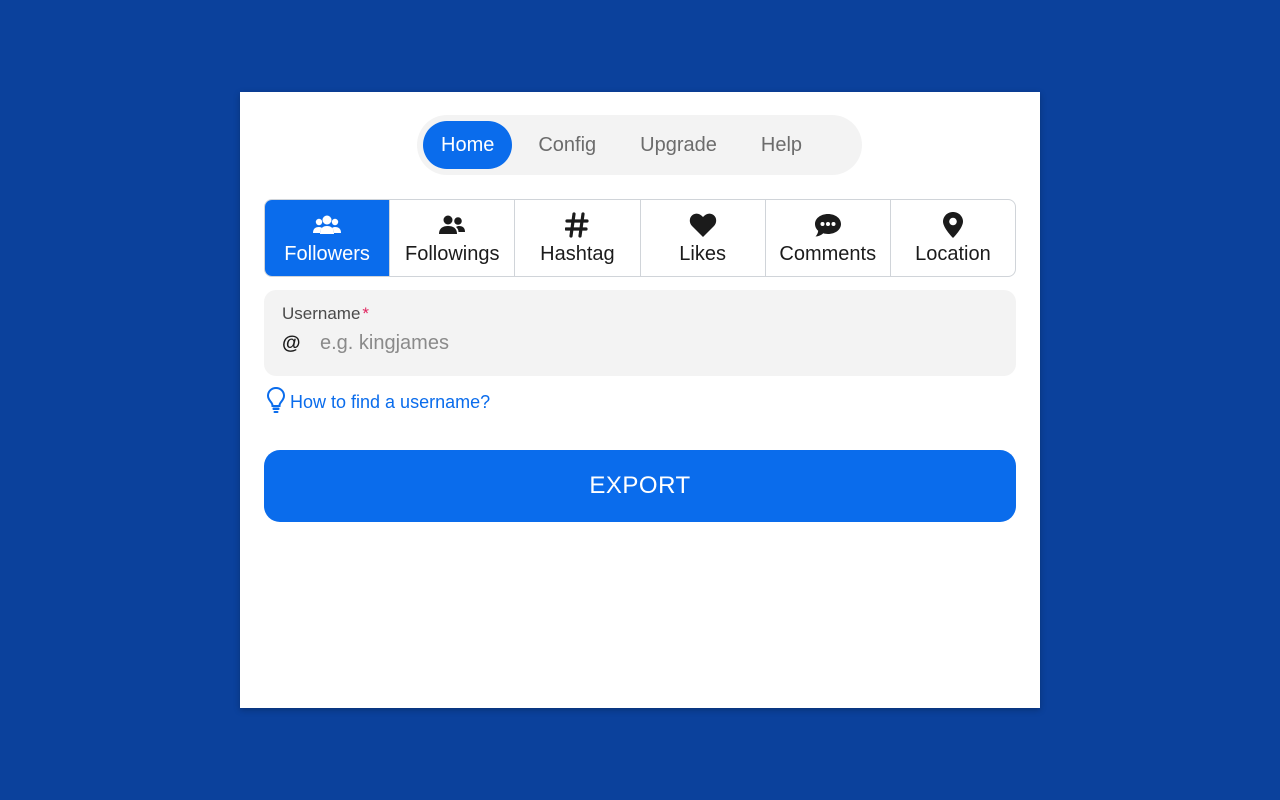 The height and width of the screenshot is (800, 1280). What do you see at coordinates (781, 145) in the screenshot?
I see `nav-help: Help` at bounding box center [781, 145].